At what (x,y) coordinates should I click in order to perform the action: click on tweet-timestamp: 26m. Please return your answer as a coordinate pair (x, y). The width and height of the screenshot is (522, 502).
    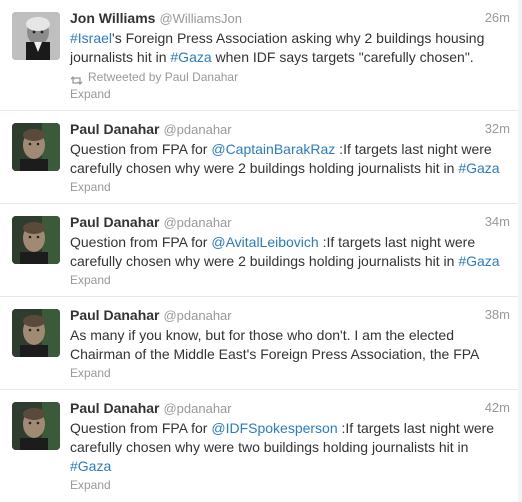
    Looking at the image, I should click on (497, 18).